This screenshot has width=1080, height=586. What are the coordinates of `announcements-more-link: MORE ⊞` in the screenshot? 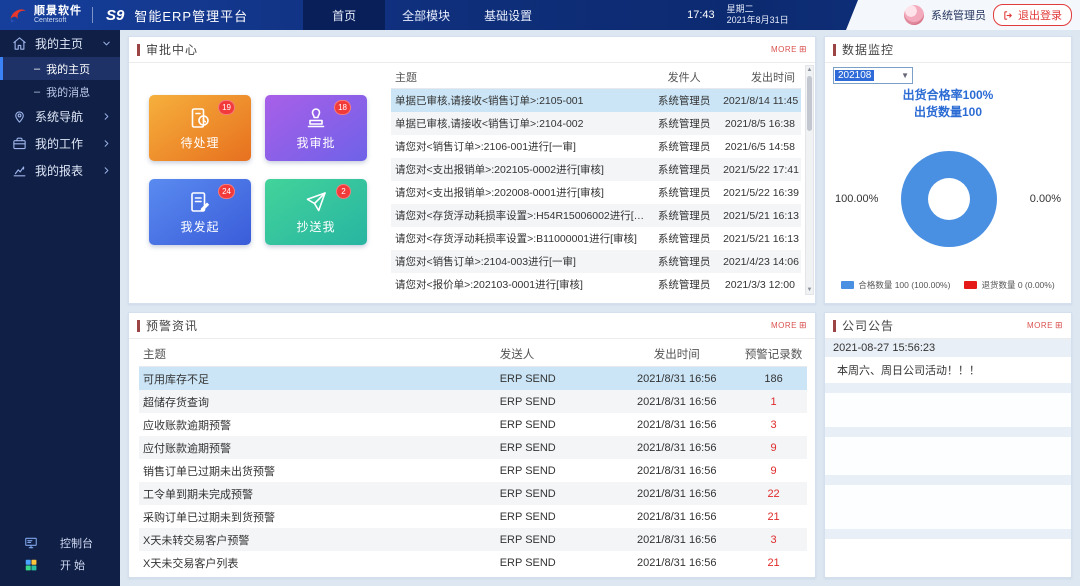 It's located at (1045, 326).